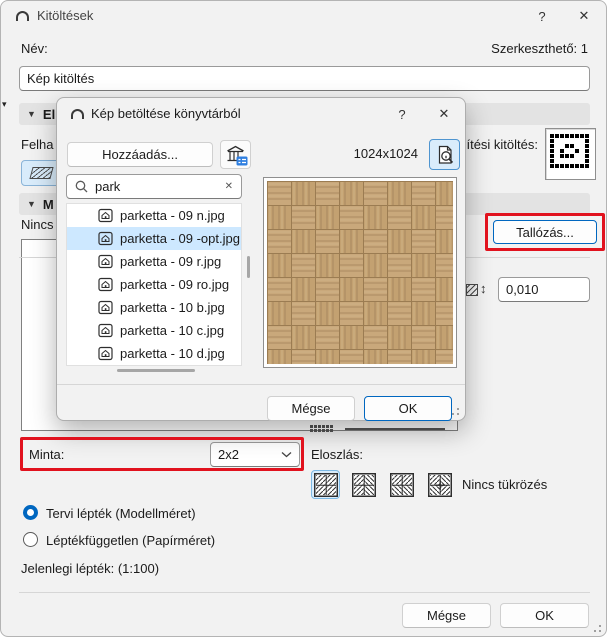 Image resolution: width=607 pixels, height=637 pixels. I want to click on parquet-texture, so click(360, 272).